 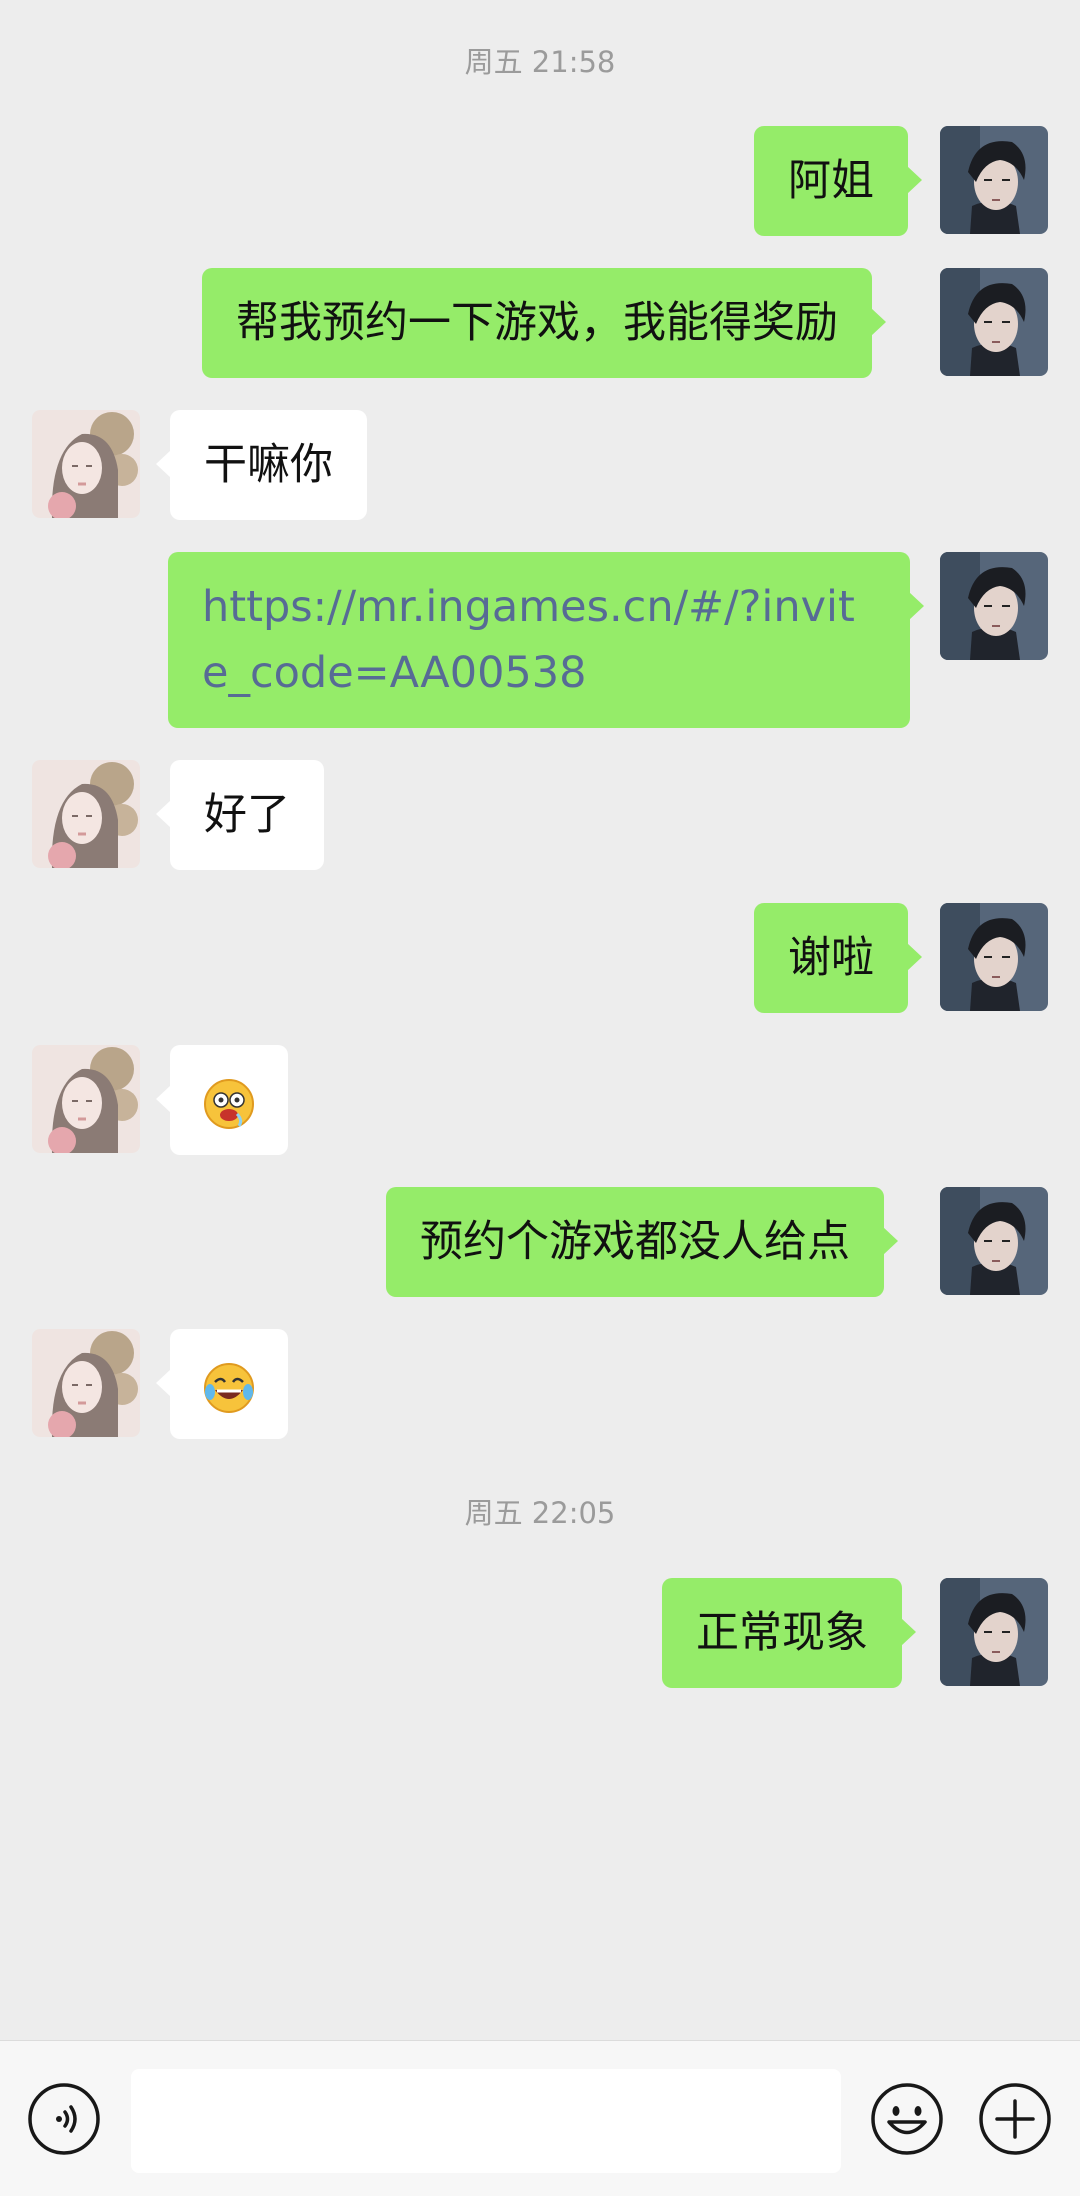 What do you see at coordinates (1015, 2119) in the screenshot?
I see `plus-more-icon` at bounding box center [1015, 2119].